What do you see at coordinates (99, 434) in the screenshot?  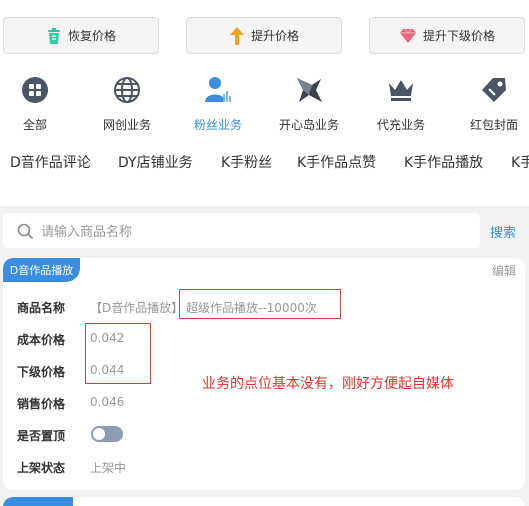 I see `toggle-knob` at bounding box center [99, 434].